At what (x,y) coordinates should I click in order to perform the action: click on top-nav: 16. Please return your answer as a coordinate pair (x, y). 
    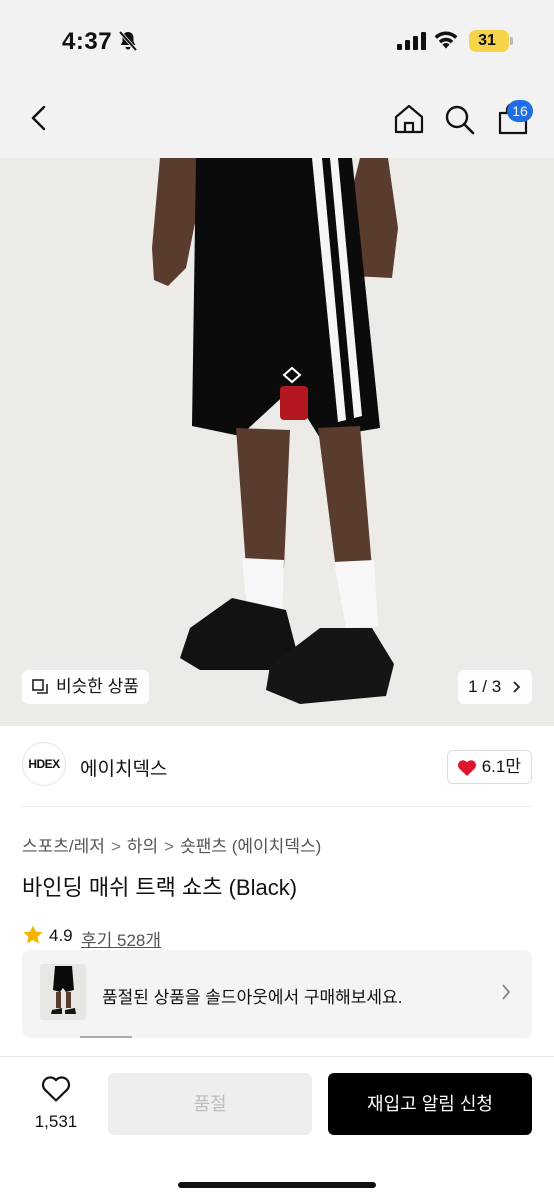
    Looking at the image, I should click on (277, 119).